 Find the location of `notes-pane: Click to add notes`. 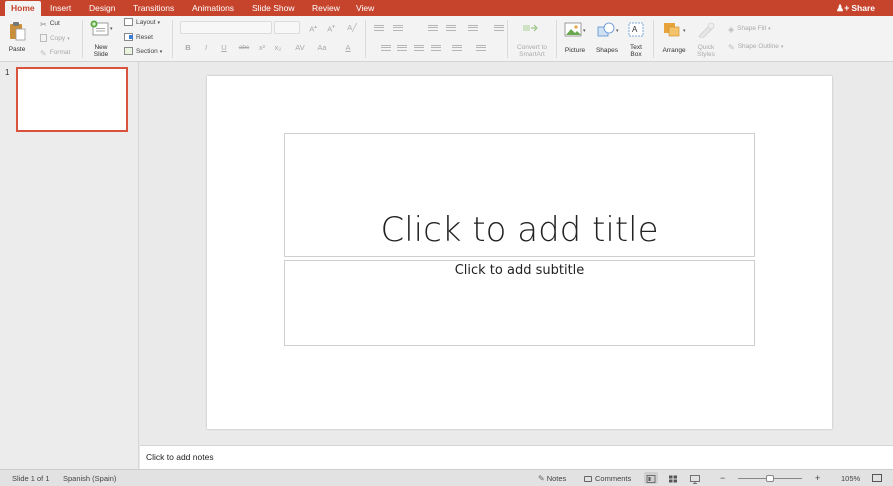

notes-pane: Click to add notes is located at coordinates (516, 457).